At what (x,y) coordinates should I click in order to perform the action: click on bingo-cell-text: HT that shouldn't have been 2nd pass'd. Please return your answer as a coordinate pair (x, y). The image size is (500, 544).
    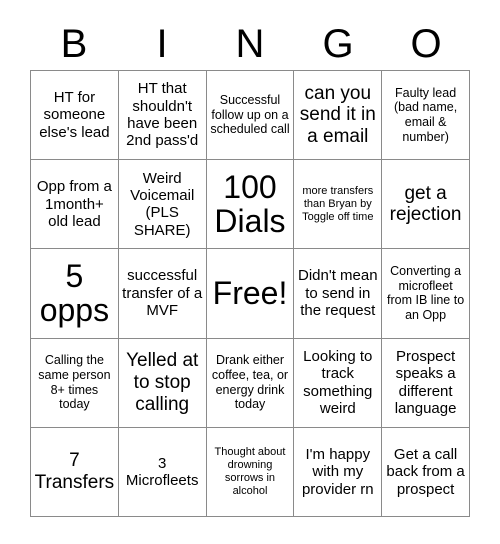
    Looking at the image, I should click on (162, 115).